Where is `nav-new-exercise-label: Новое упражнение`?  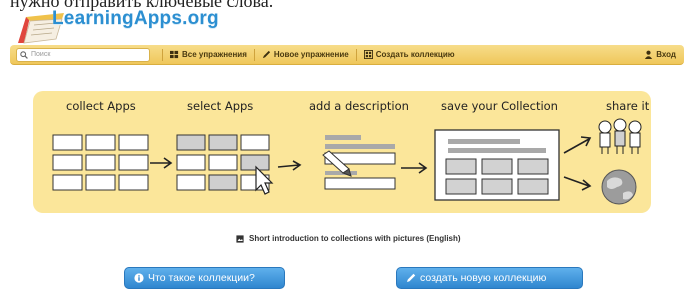
nav-new-exercise-label: Новое упражнение is located at coordinates (311, 54).